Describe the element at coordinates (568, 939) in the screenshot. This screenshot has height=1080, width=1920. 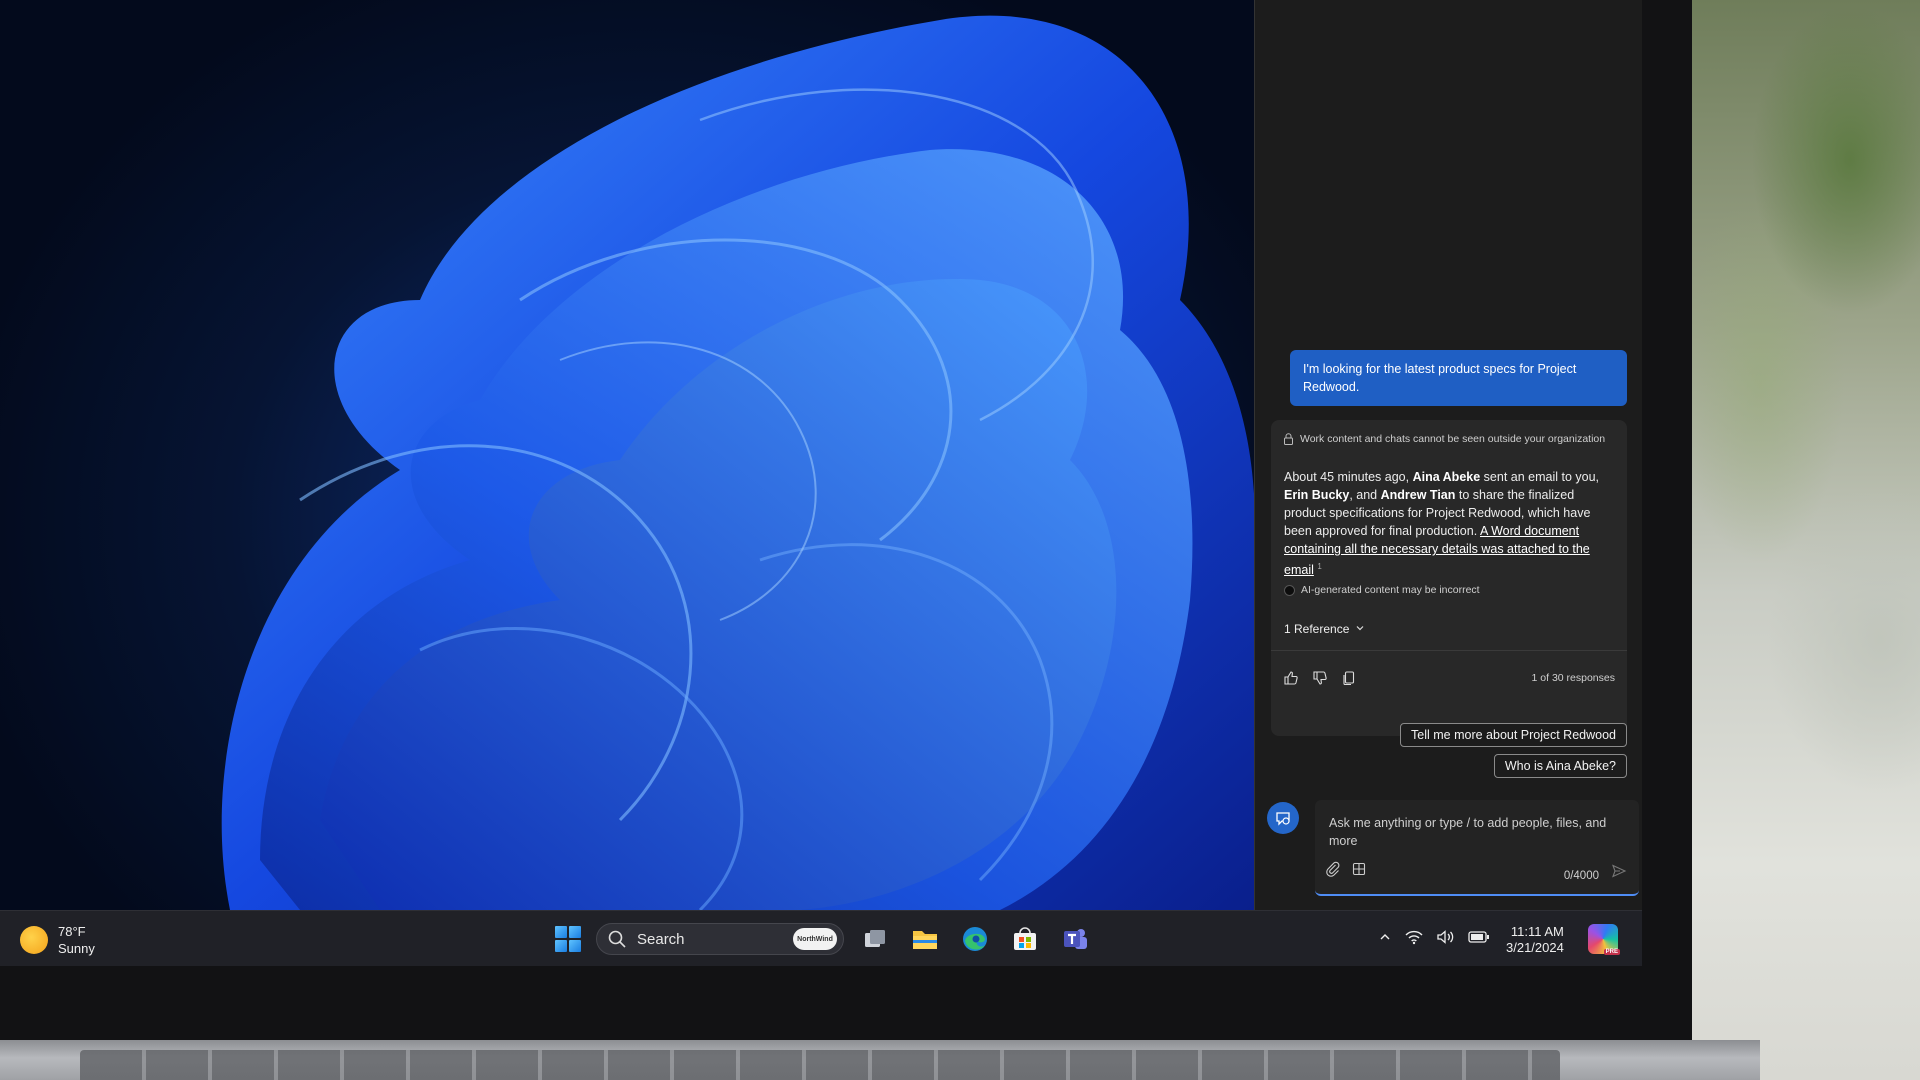
I see `windows-start-icon` at that location.